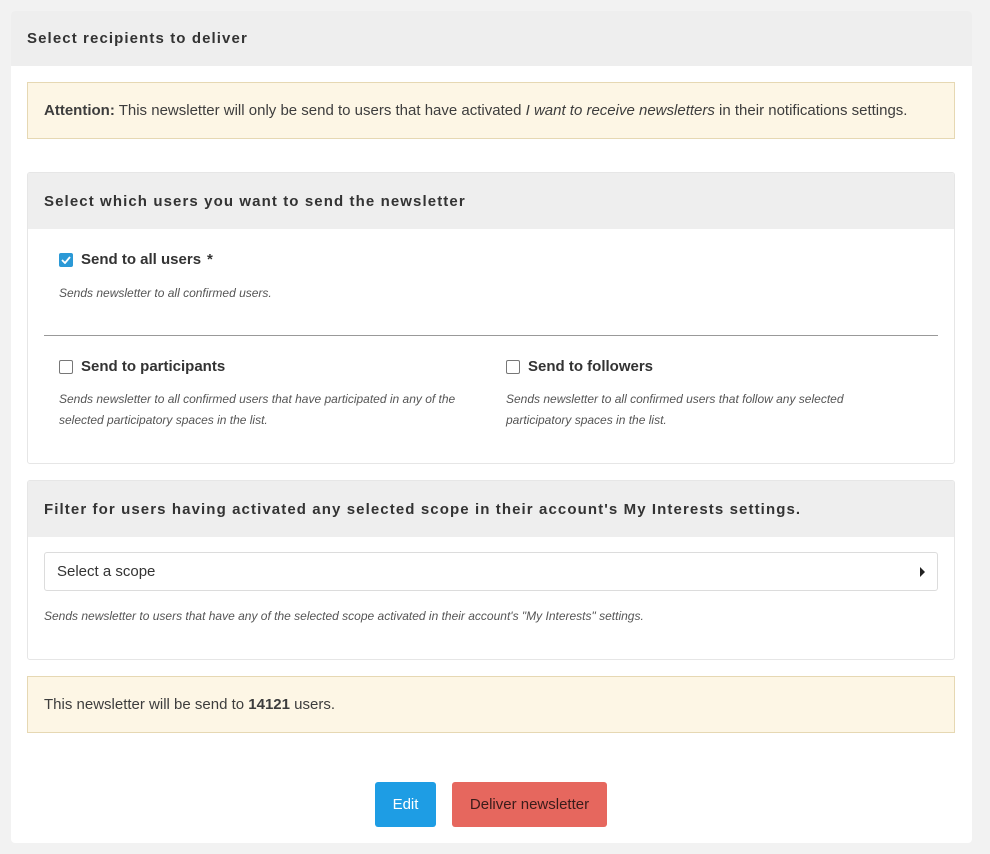 The image size is (990, 854). I want to click on send-to-all-users-checkbox, so click(66, 259).